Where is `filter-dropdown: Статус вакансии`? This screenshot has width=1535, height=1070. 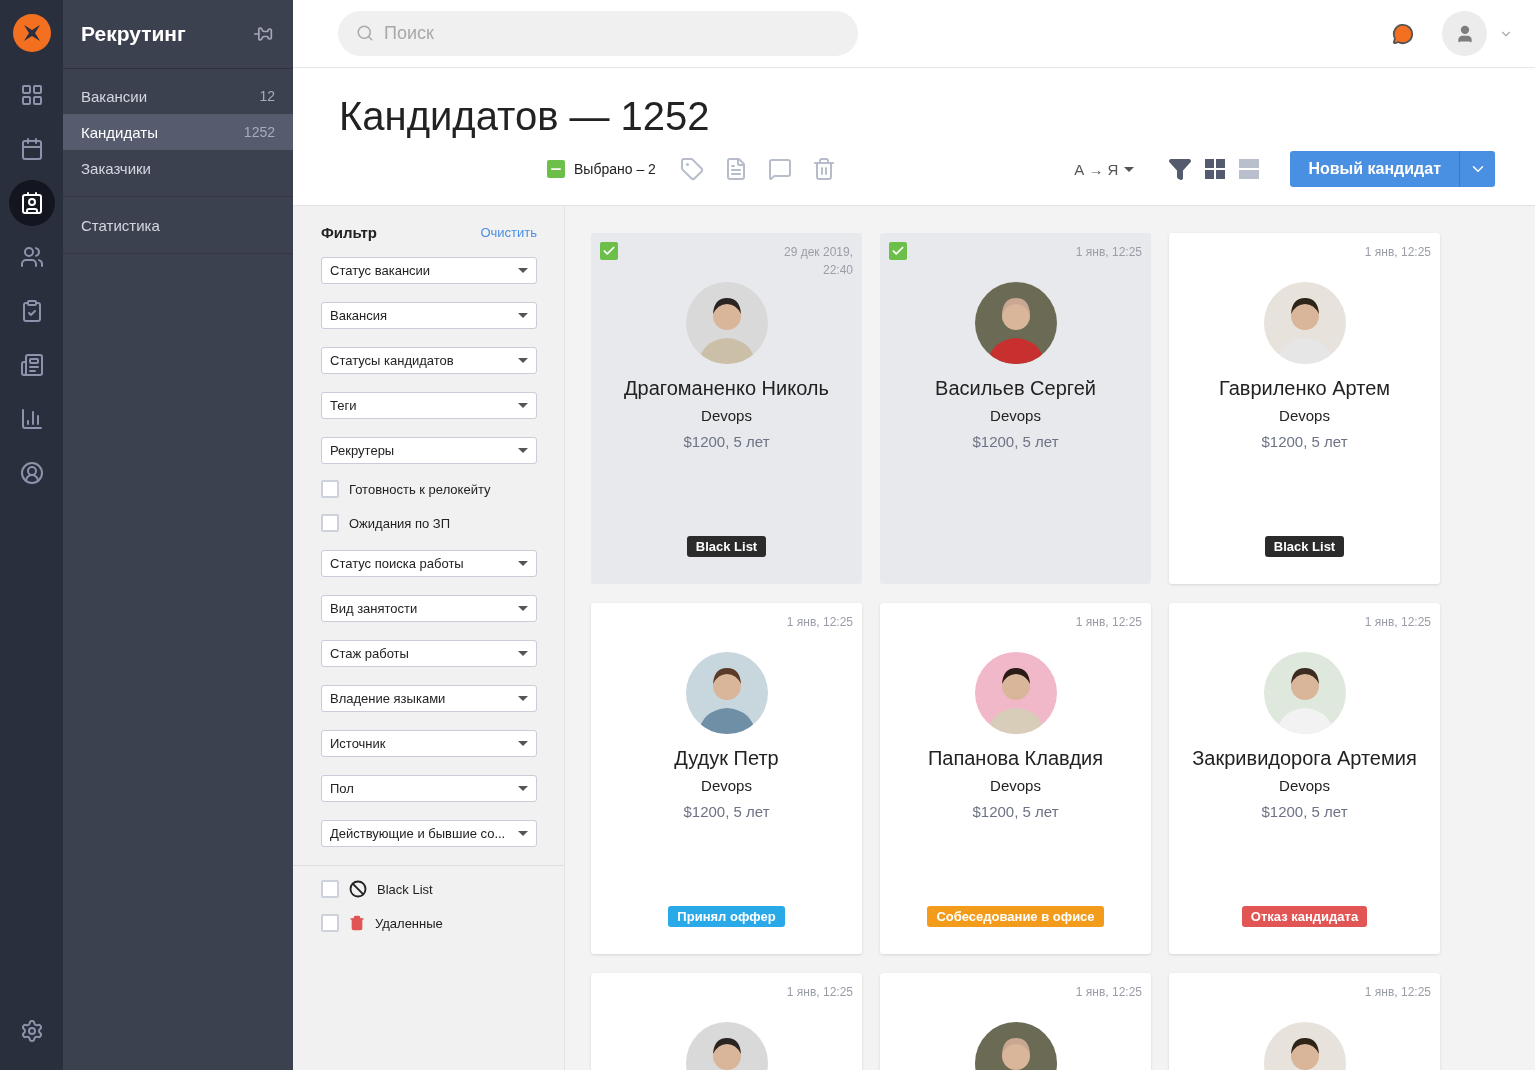 filter-dropdown: Статус вакансии is located at coordinates (429, 270).